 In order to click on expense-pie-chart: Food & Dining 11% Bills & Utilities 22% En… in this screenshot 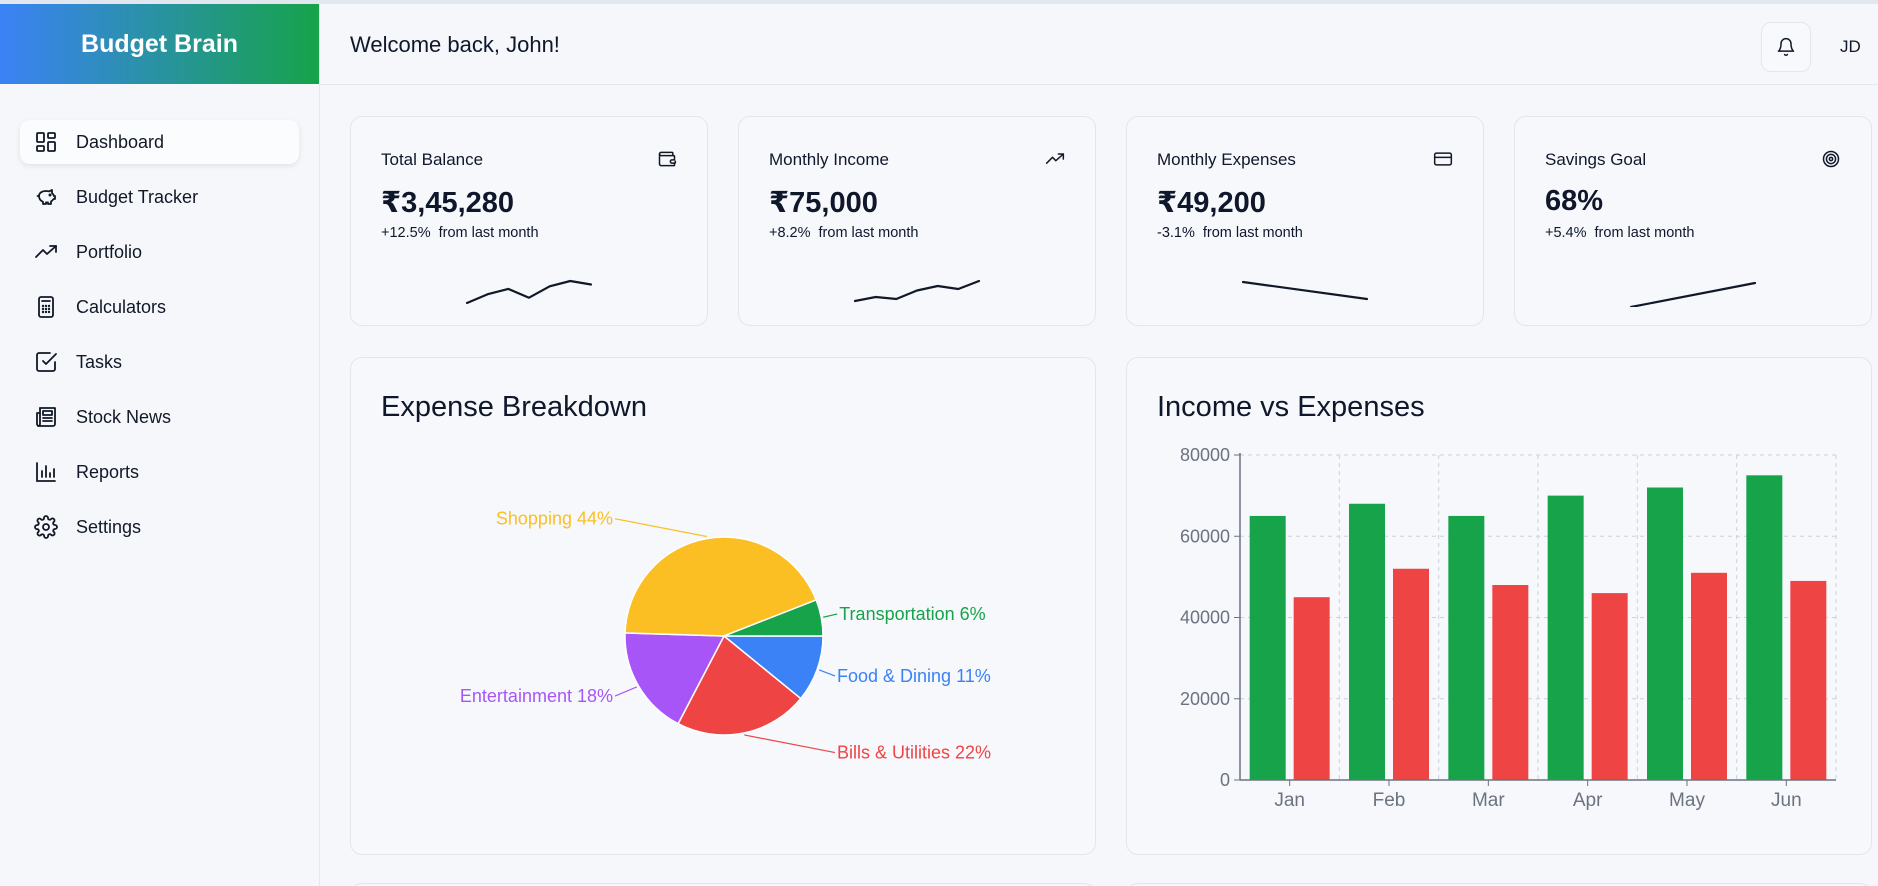, I will do `click(725, 636)`.